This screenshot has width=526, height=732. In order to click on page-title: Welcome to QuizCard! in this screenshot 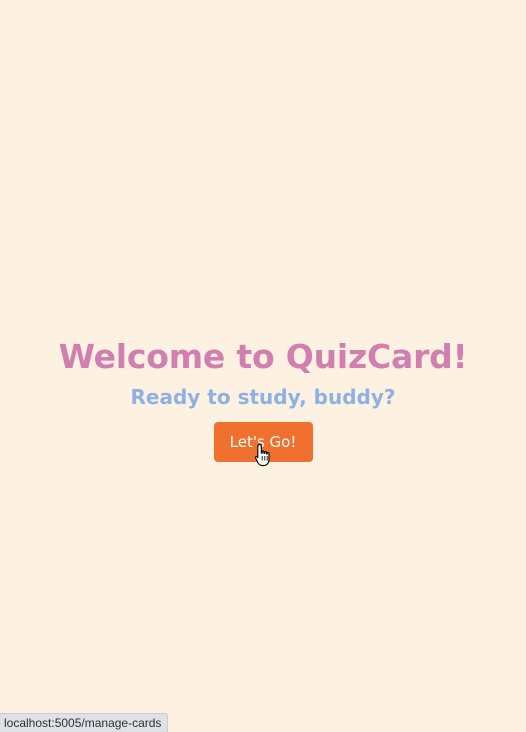, I will do `click(263, 356)`.